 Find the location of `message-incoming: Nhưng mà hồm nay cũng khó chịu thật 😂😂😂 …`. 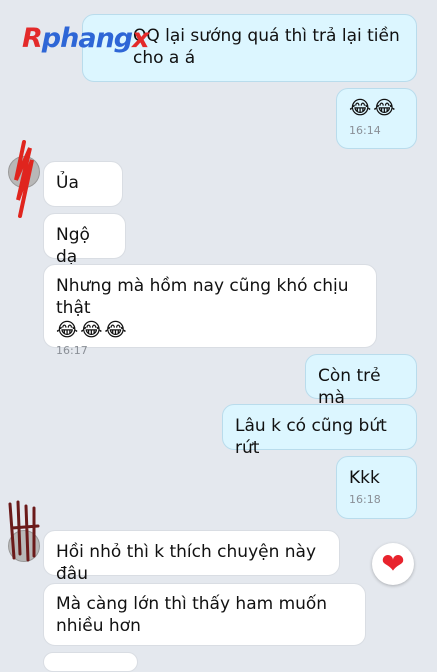

message-incoming: Nhưng mà hồm nay cũng khó chịu thật 😂😂😂 … is located at coordinates (210, 310).